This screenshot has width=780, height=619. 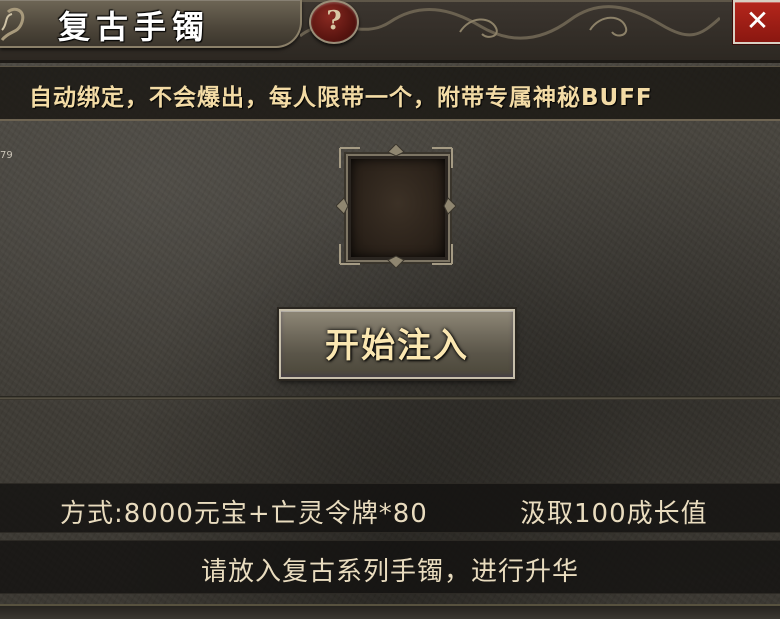 What do you see at coordinates (397, 344) in the screenshot?
I see `start-inject-button: 开始注入` at bounding box center [397, 344].